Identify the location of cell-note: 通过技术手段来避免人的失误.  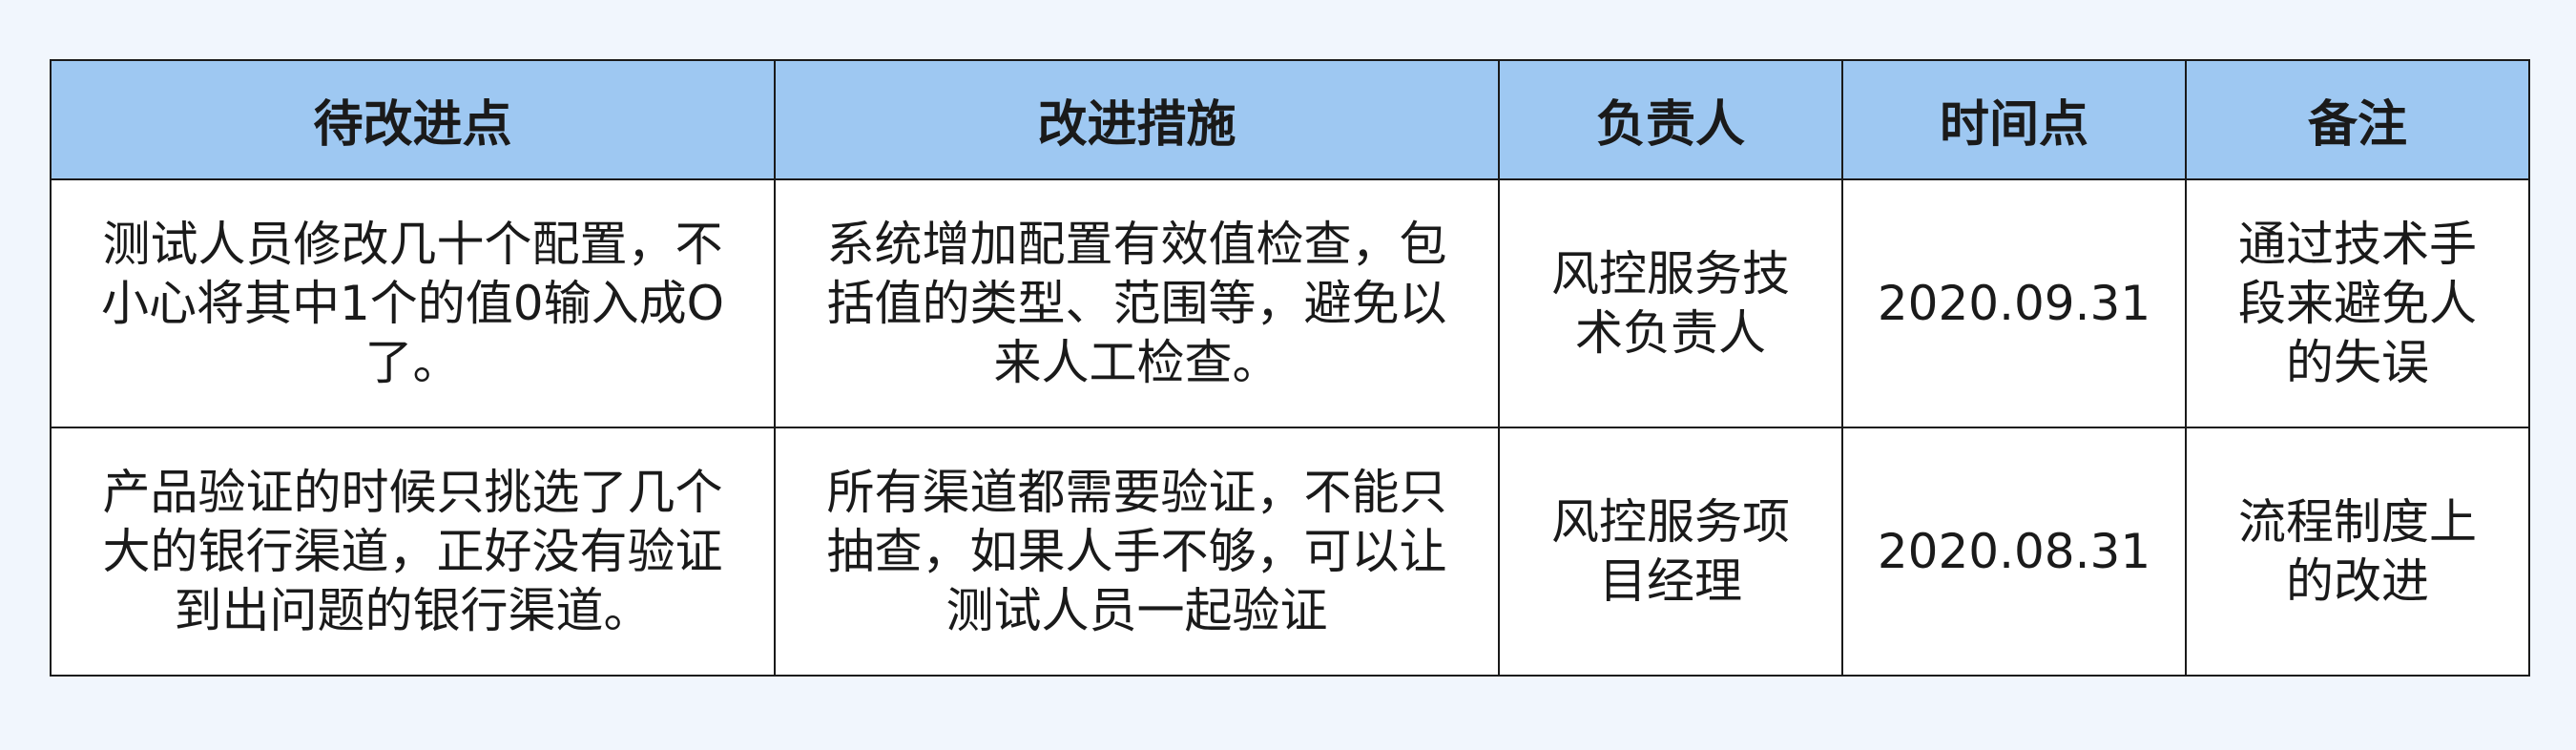
(2357, 303).